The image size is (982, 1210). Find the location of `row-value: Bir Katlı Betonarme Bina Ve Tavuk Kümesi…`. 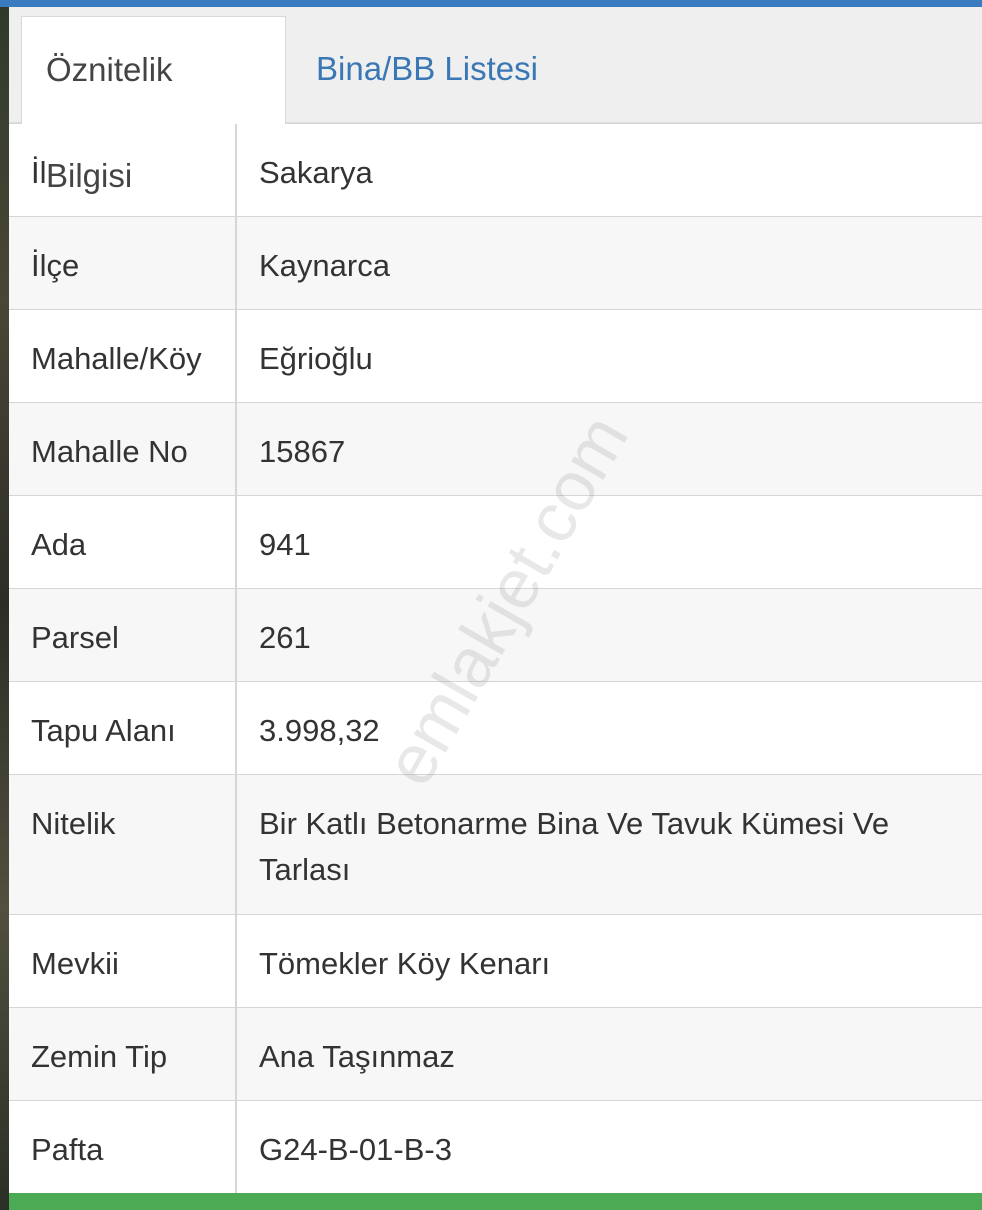

row-value: Bir Katlı Betonarme Bina Ve Tavuk Kümesi… is located at coordinates (609, 844).